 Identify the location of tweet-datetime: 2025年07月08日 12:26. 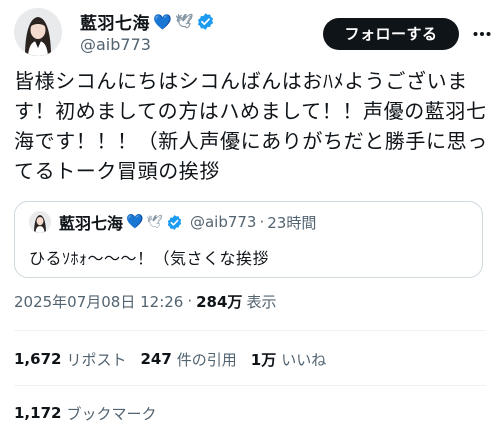
(98, 301).